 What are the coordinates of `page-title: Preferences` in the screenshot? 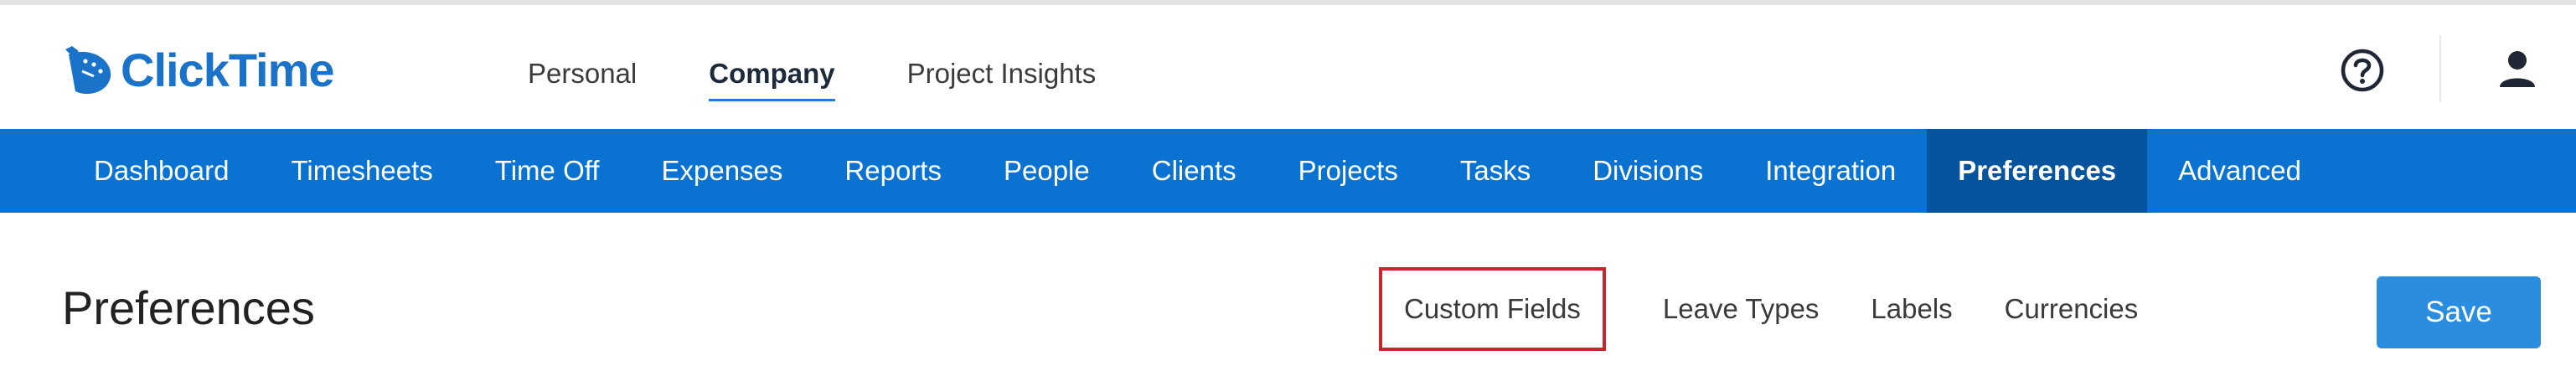 It's located at (188, 307).